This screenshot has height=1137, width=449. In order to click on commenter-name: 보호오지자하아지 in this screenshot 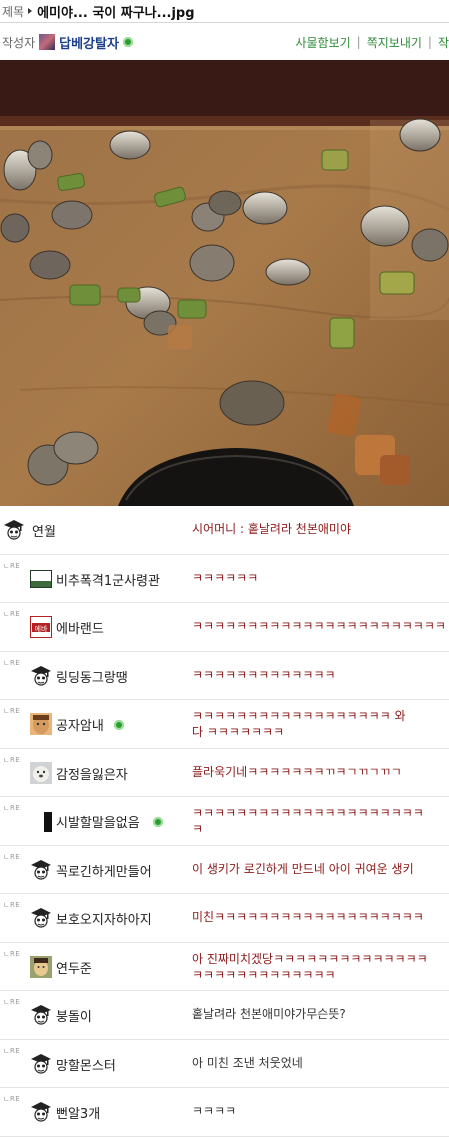, I will do `click(104, 918)`.